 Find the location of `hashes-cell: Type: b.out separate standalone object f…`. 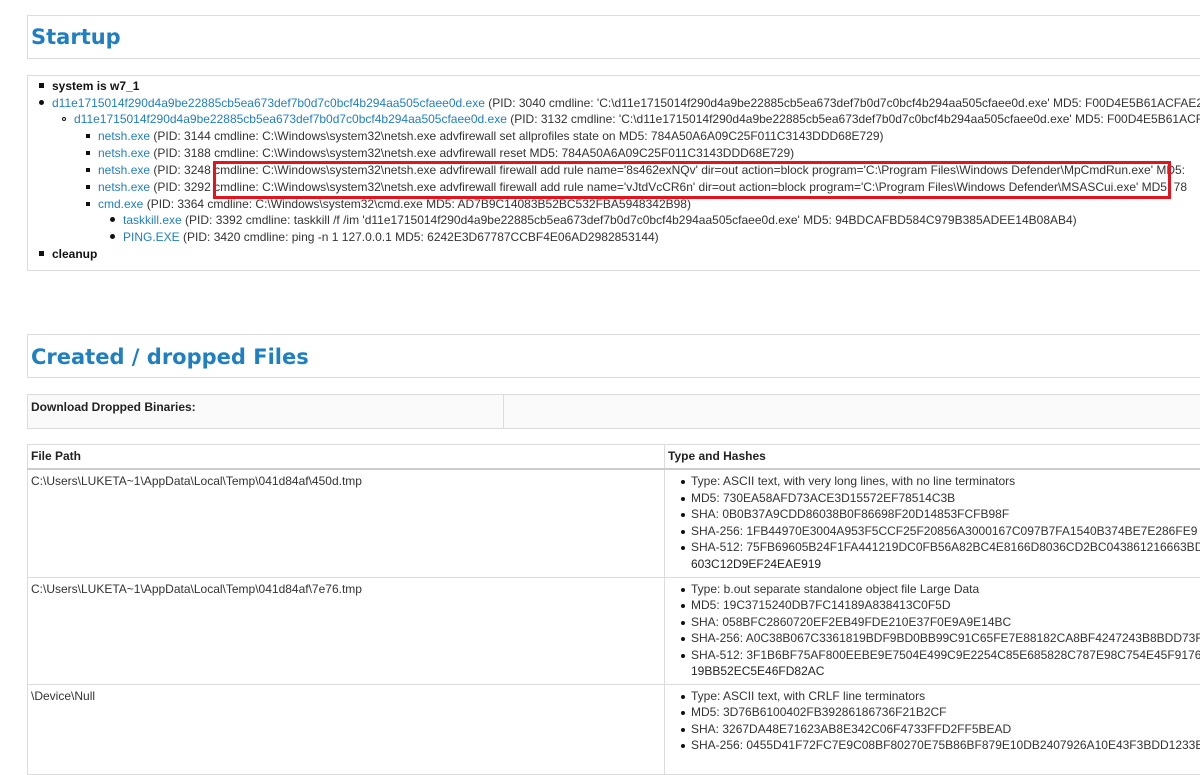

hashes-cell: Type: b.out separate standalone object f… is located at coordinates (932, 630).